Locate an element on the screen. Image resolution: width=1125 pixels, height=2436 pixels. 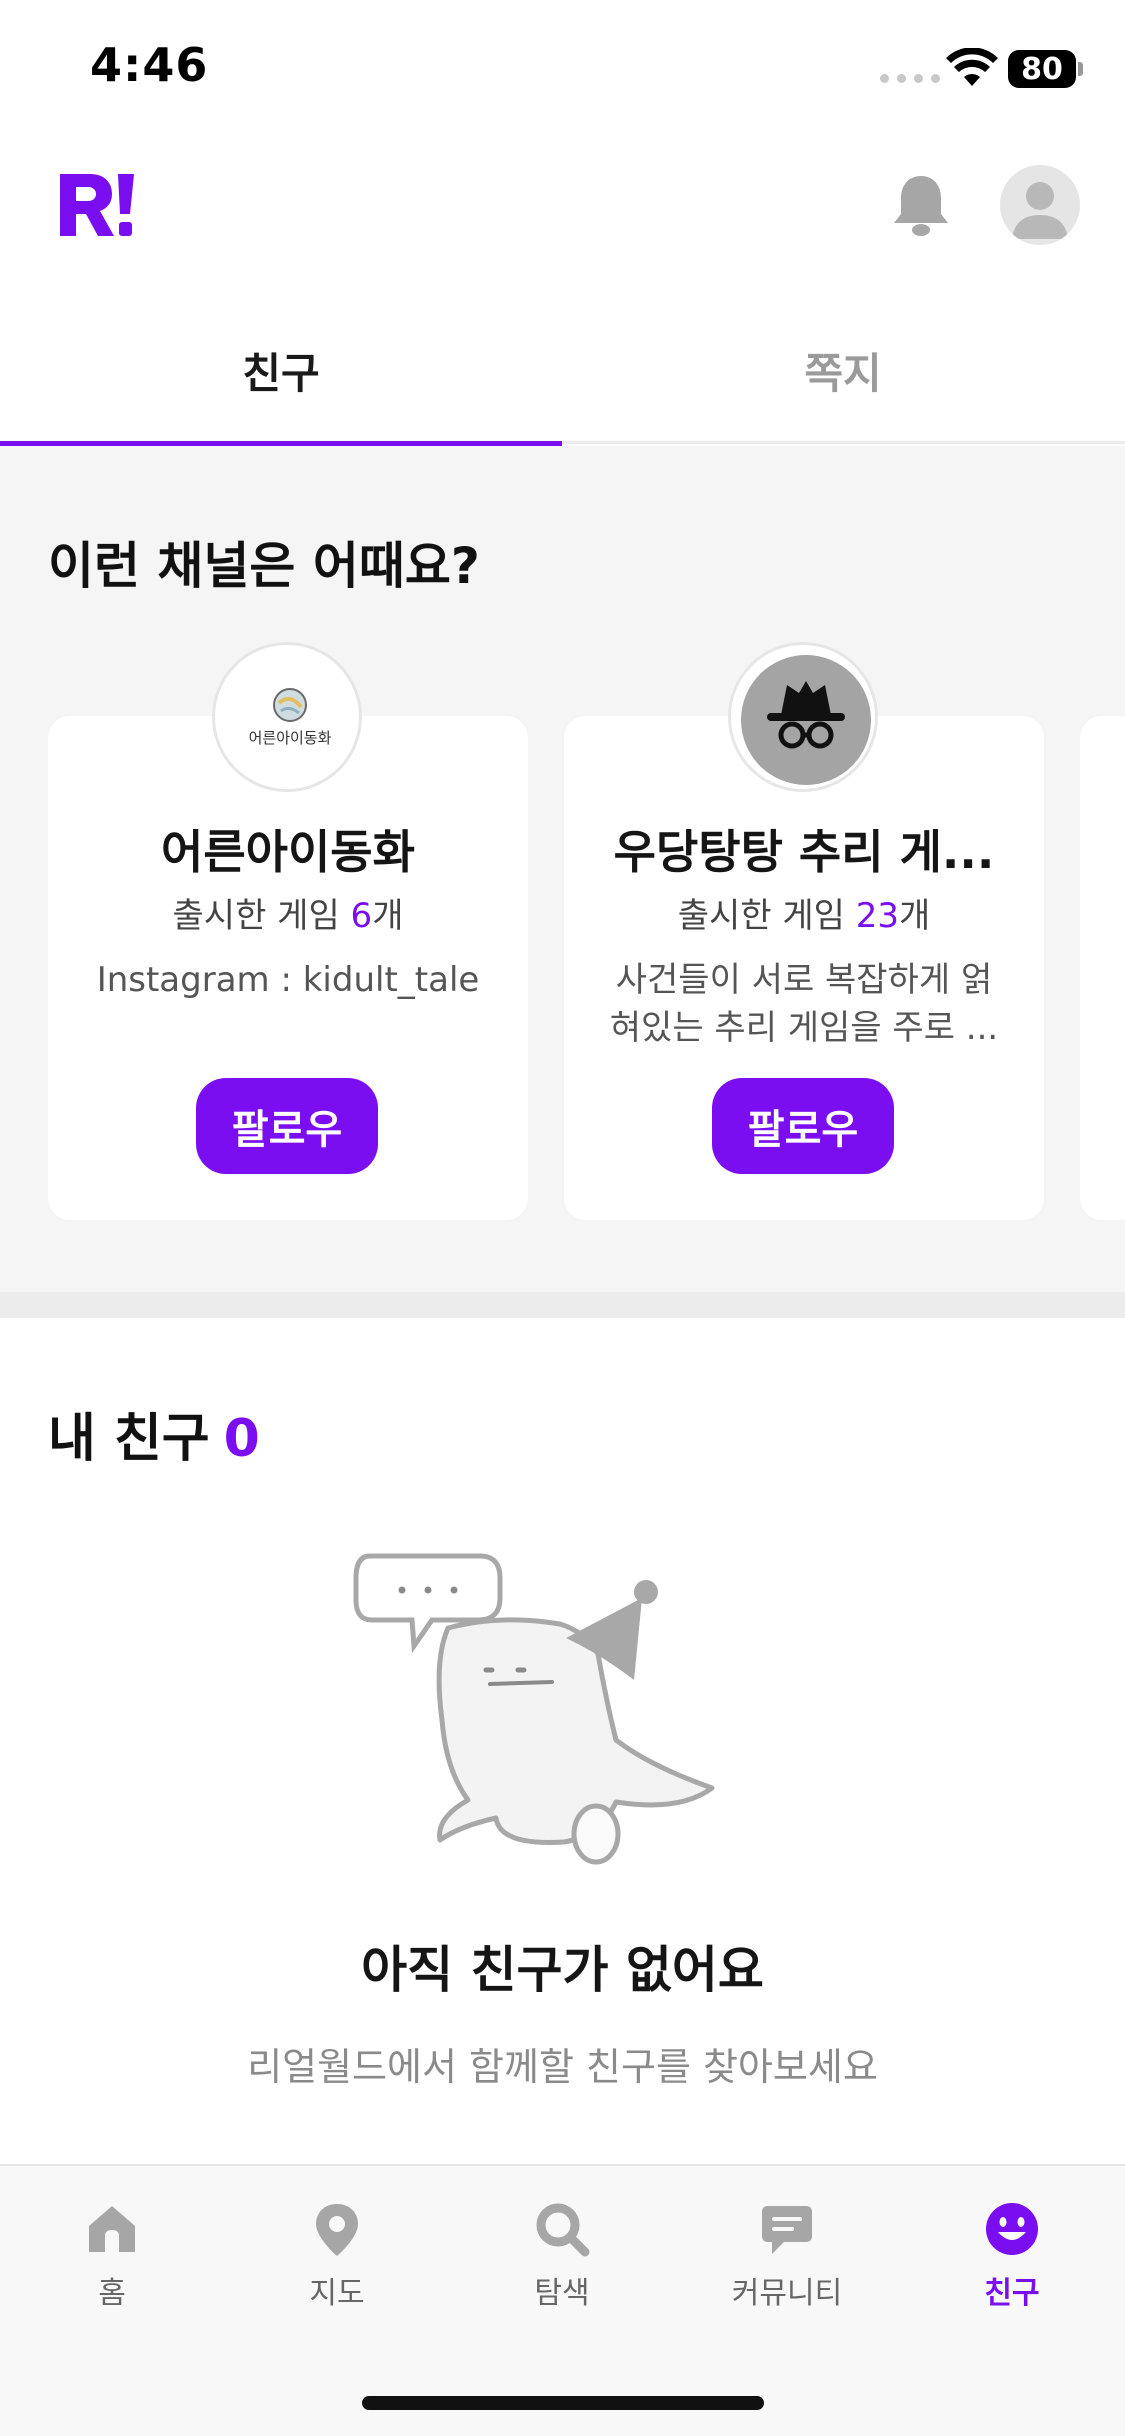
status-bar: 4:46 80 is located at coordinates (562, 70).